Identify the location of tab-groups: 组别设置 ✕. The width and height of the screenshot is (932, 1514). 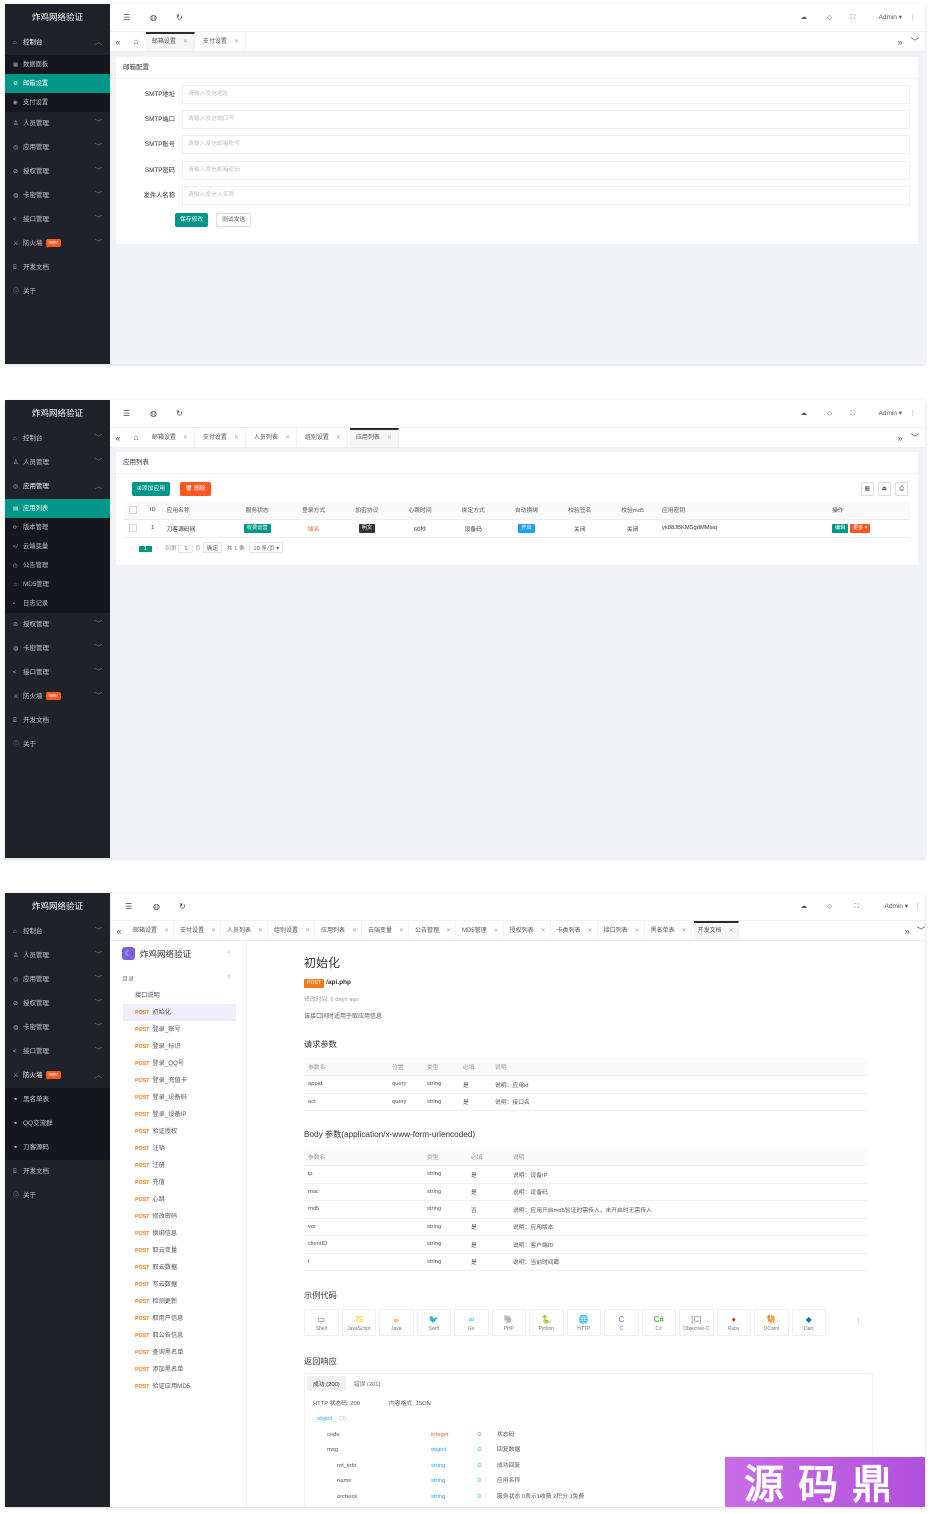
(292, 930).